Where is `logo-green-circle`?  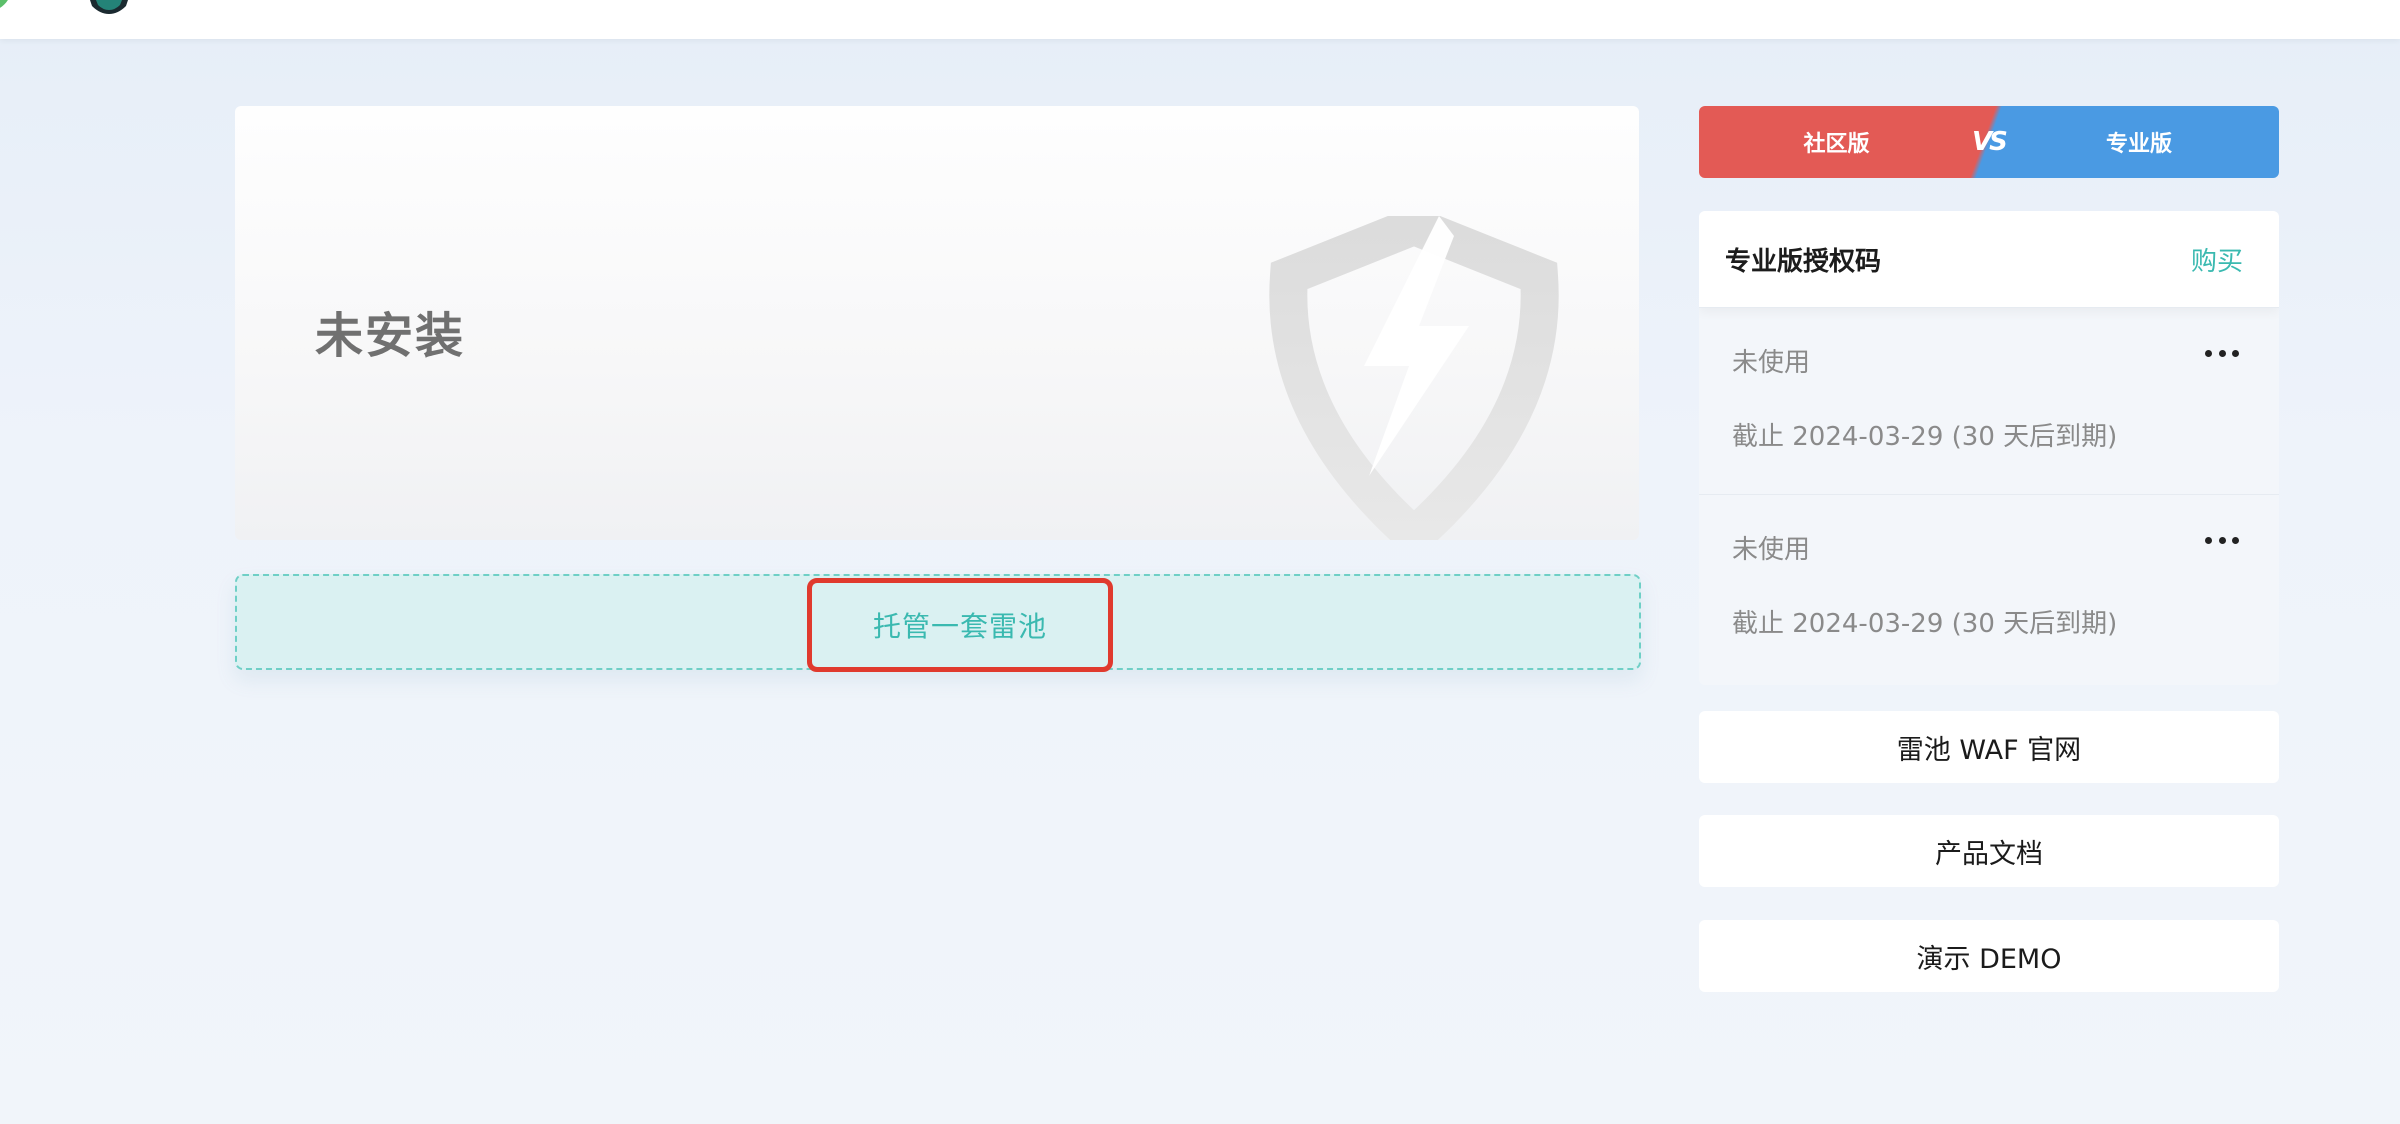 logo-green-circle is located at coordinates (6, 6).